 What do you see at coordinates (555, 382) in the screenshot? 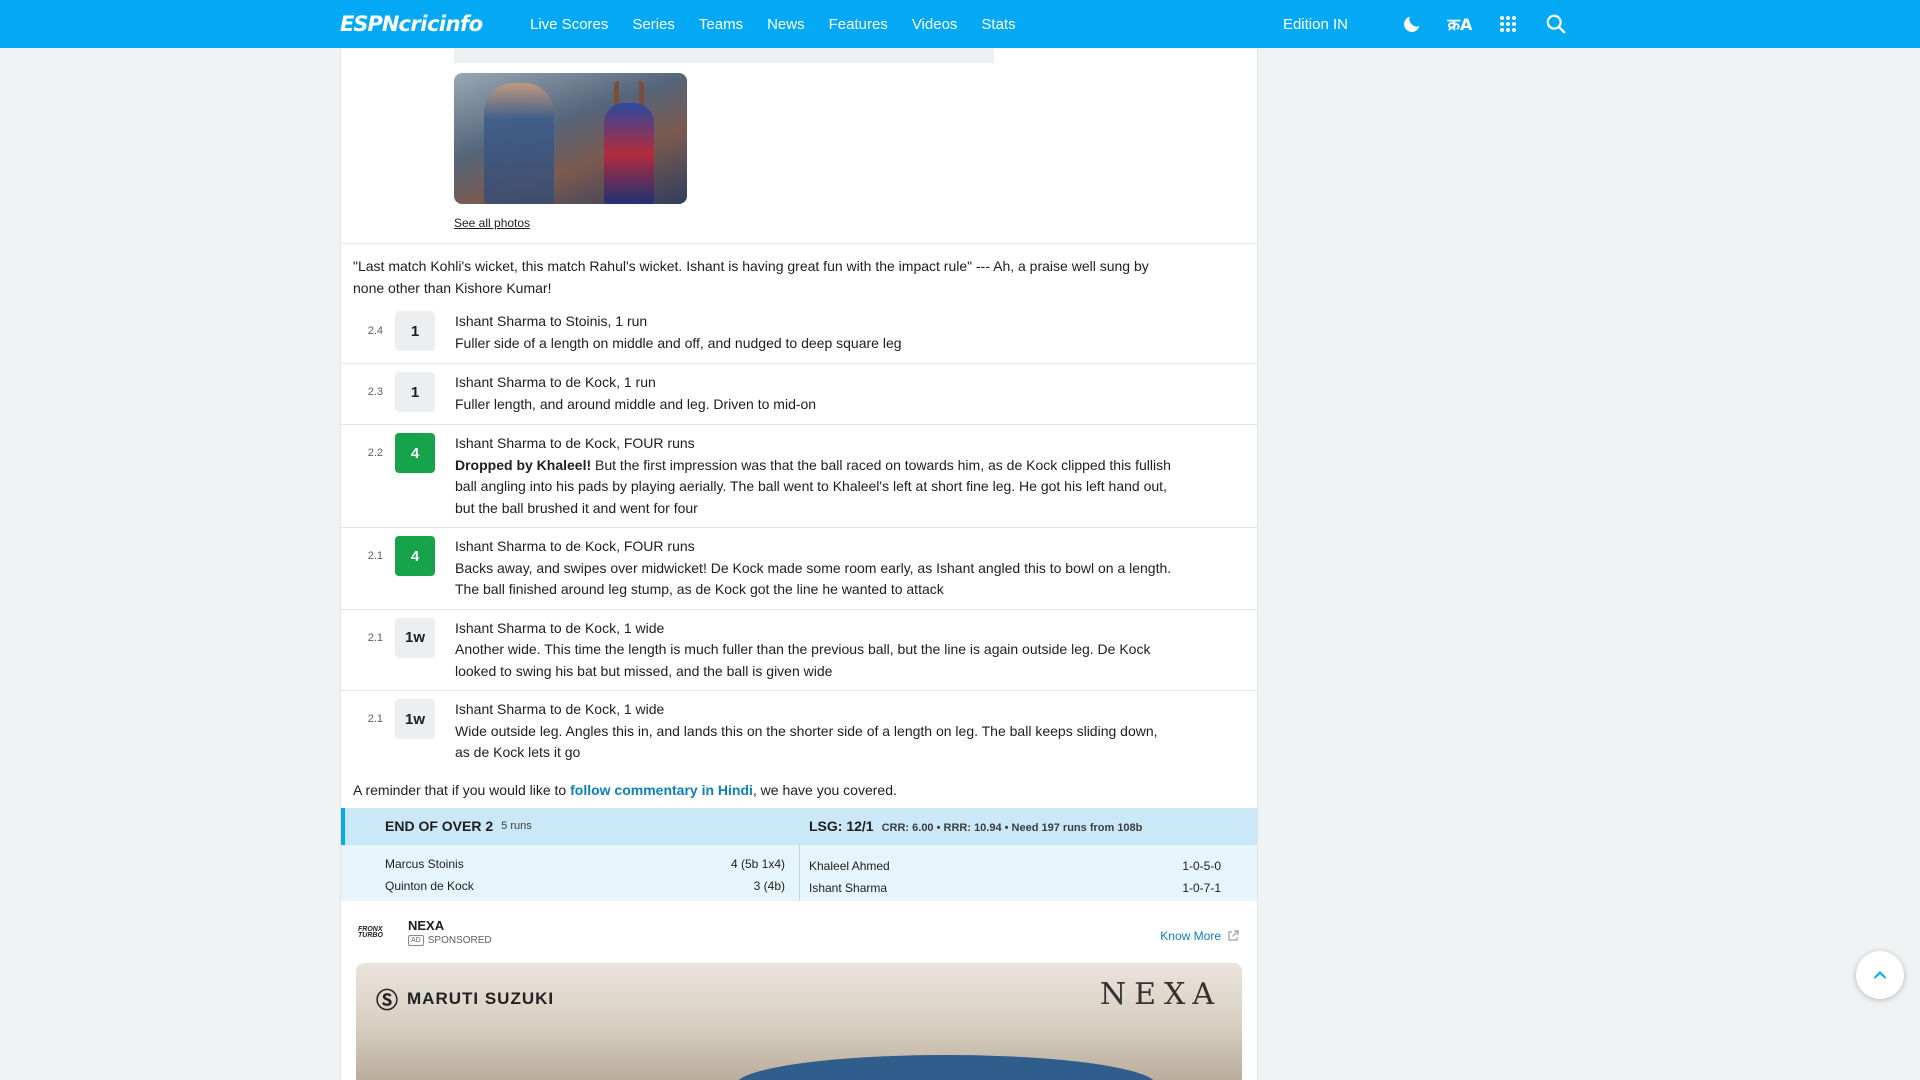
I see `ball-title: Ishant Sharma to de Kock, 1 run` at bounding box center [555, 382].